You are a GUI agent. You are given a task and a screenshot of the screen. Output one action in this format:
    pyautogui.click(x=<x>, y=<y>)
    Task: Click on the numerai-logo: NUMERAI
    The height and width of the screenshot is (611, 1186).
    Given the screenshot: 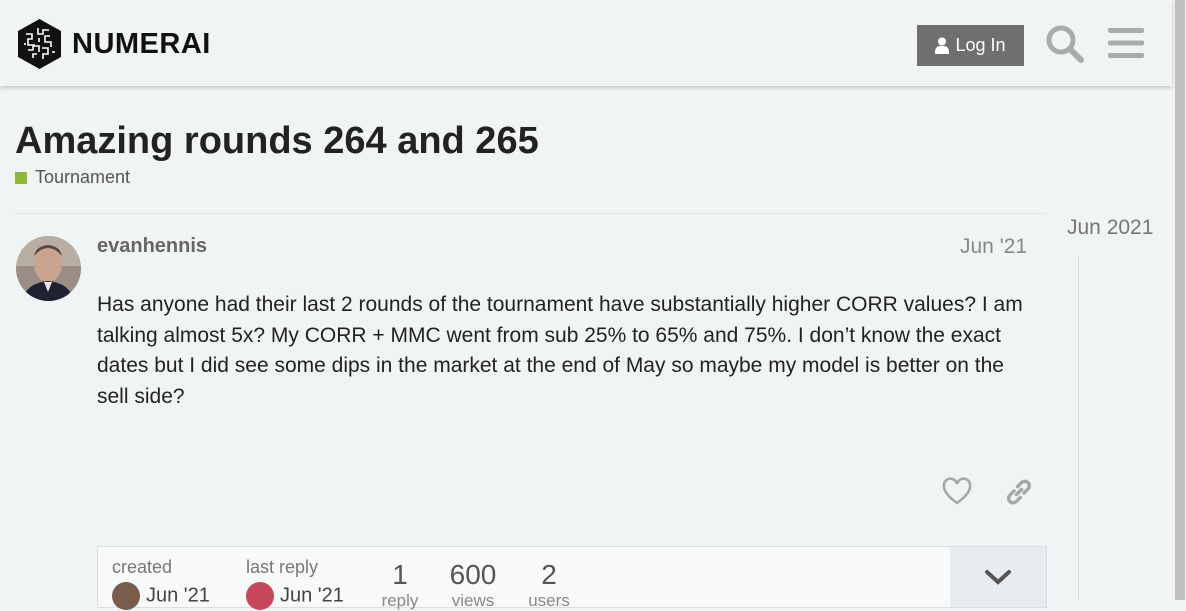 What is the action you would take?
    pyautogui.click(x=113, y=44)
    